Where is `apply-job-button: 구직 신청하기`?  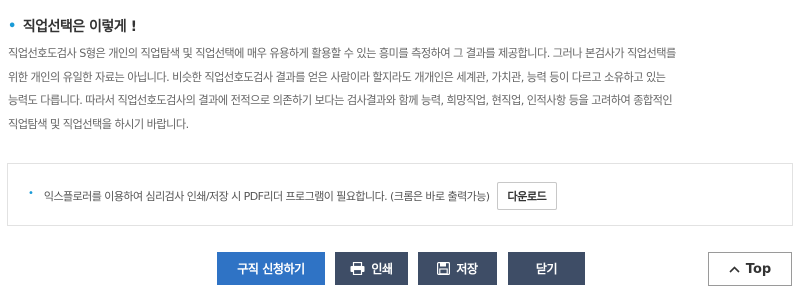
apply-job-button: 구직 신청하기 is located at coordinates (271, 268).